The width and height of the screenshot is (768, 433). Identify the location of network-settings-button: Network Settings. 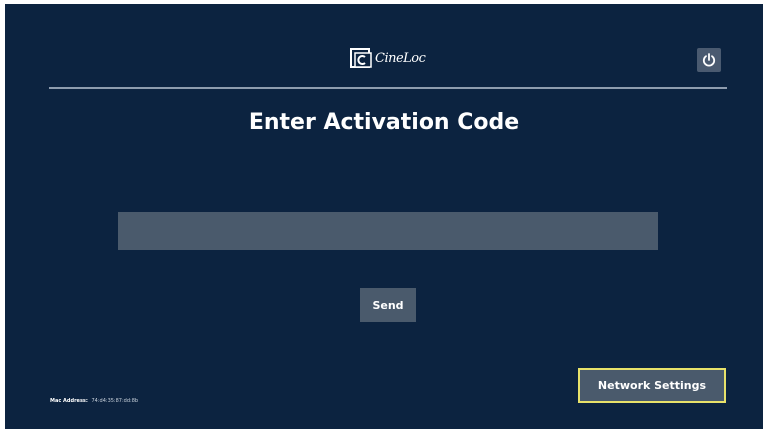
(652, 385).